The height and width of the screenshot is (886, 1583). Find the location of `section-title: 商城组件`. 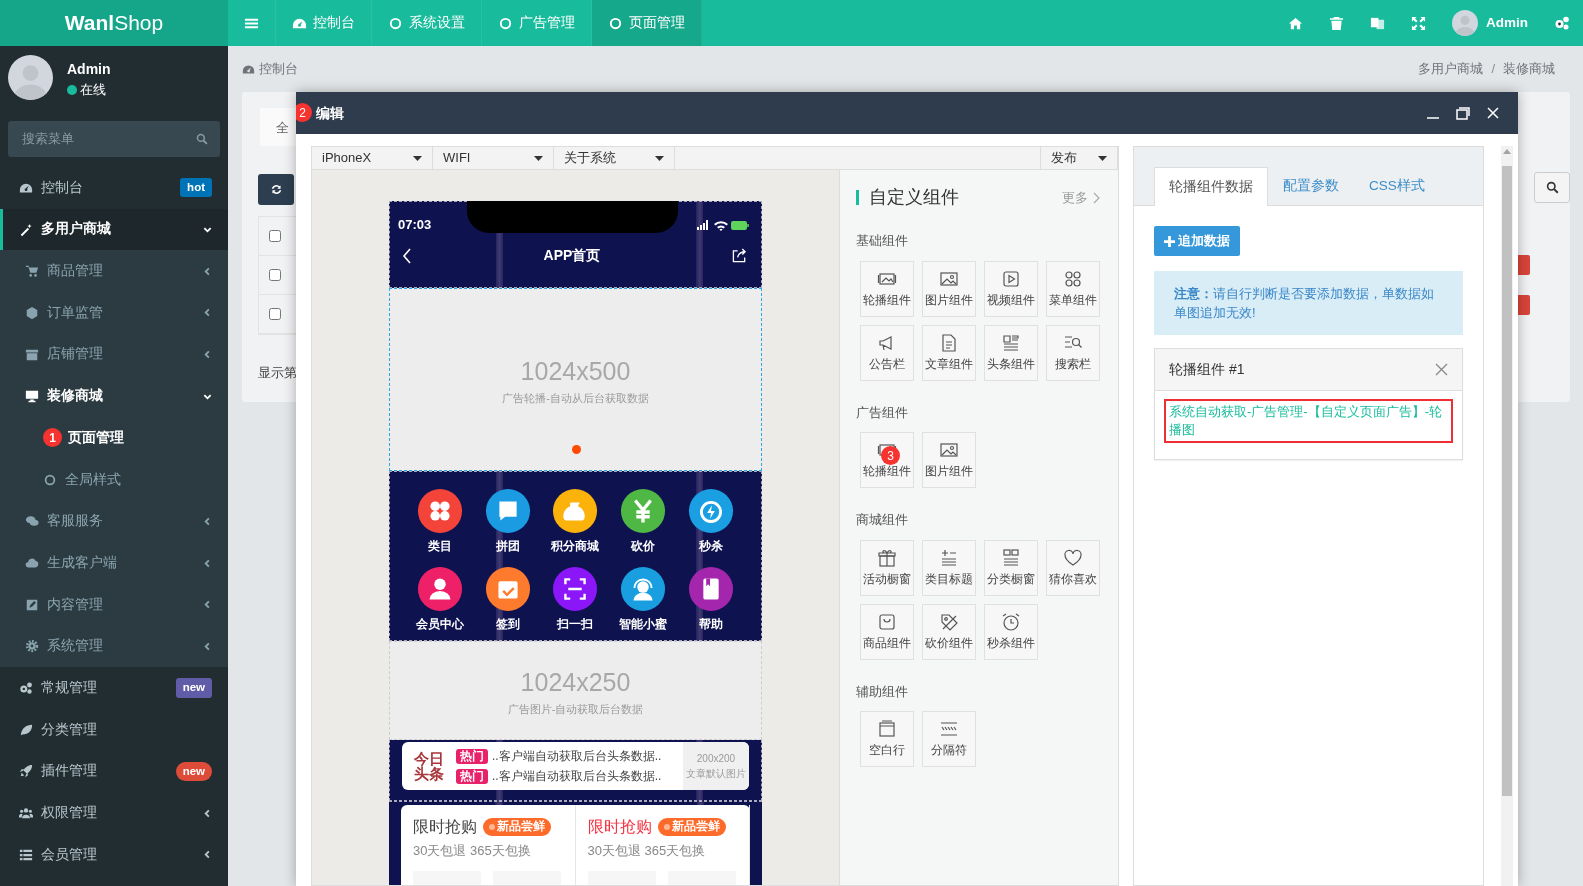

section-title: 商城组件 is located at coordinates (882, 520).